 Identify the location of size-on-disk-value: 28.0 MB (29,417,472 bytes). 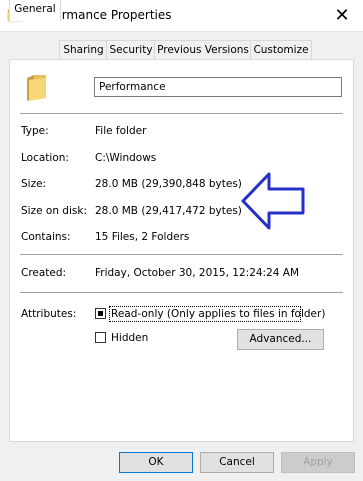
(168, 211).